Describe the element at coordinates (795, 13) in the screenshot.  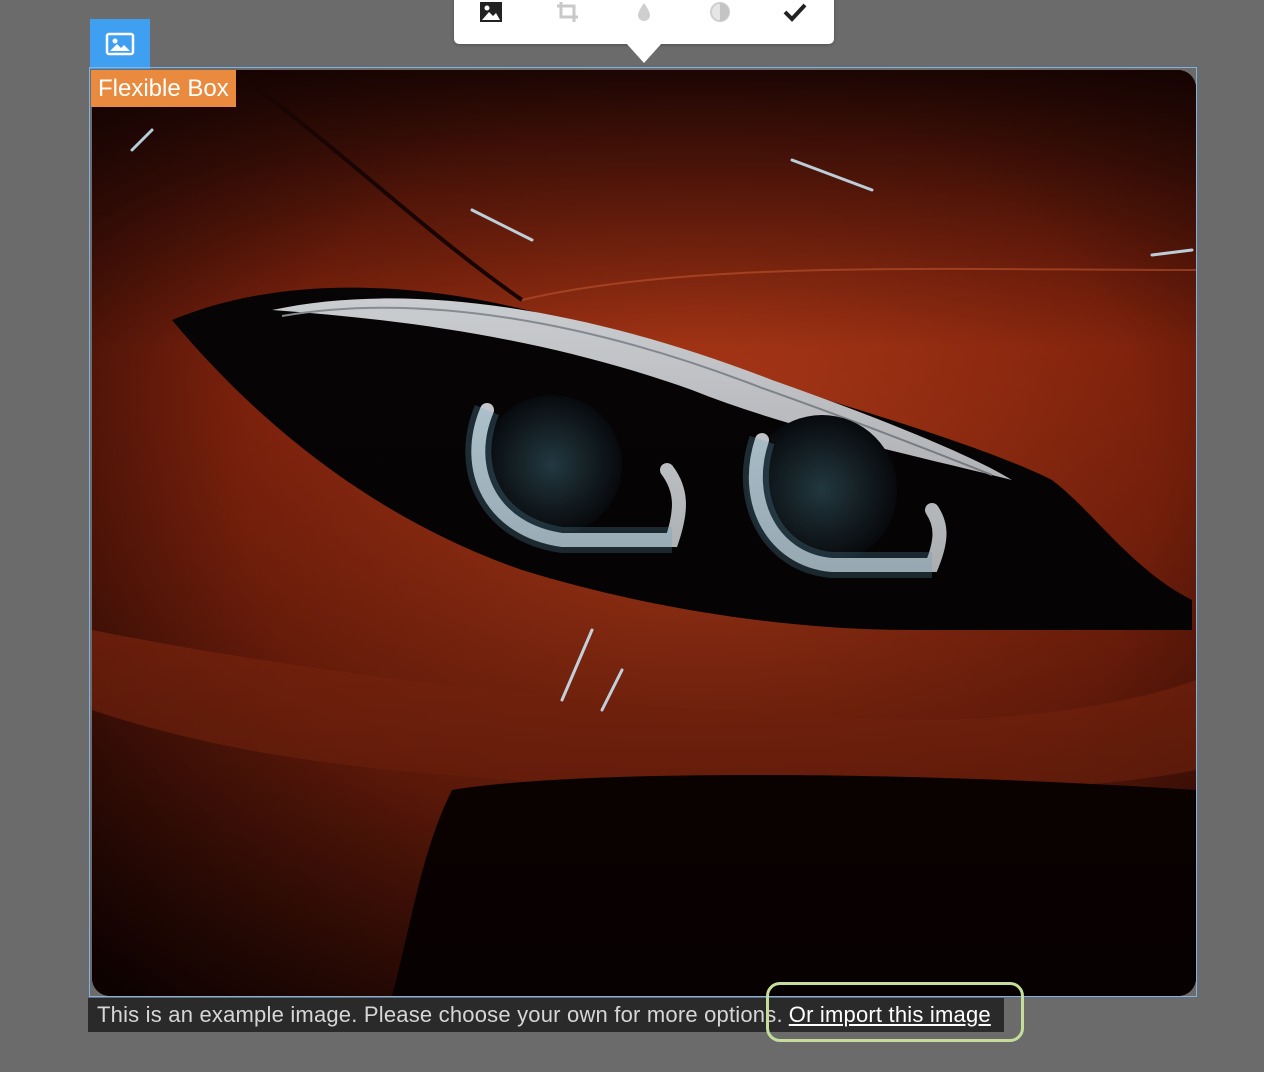
I see `check-icon` at that location.